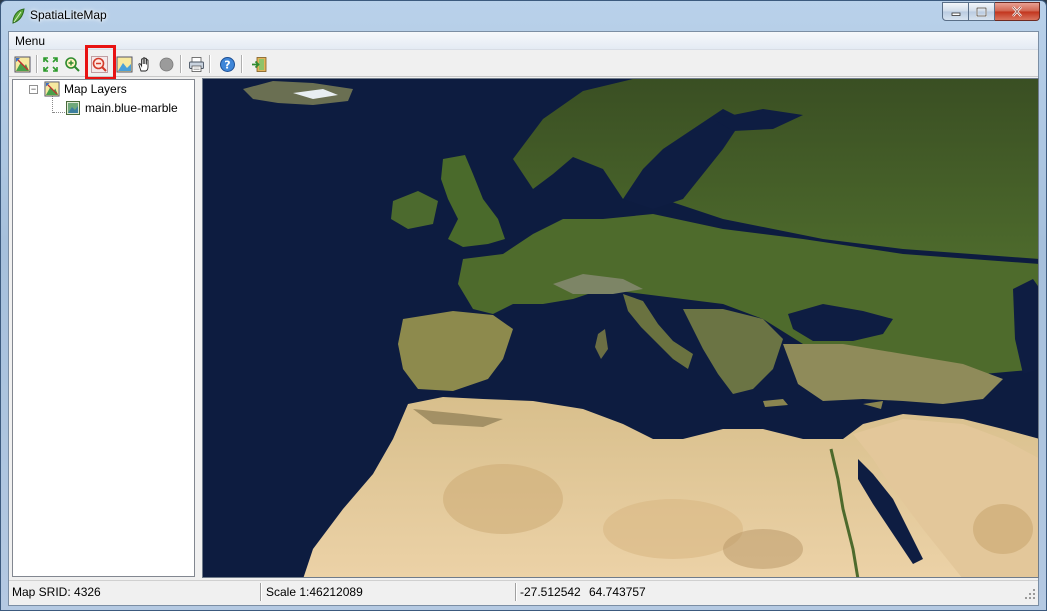 This screenshot has height=611, width=1047. I want to click on layers-button, so click(22, 64).